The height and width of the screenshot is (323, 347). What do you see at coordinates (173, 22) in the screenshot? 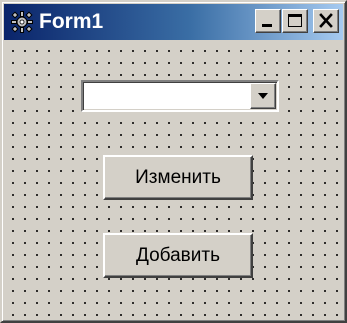
I see `title-bar: Form1` at bounding box center [173, 22].